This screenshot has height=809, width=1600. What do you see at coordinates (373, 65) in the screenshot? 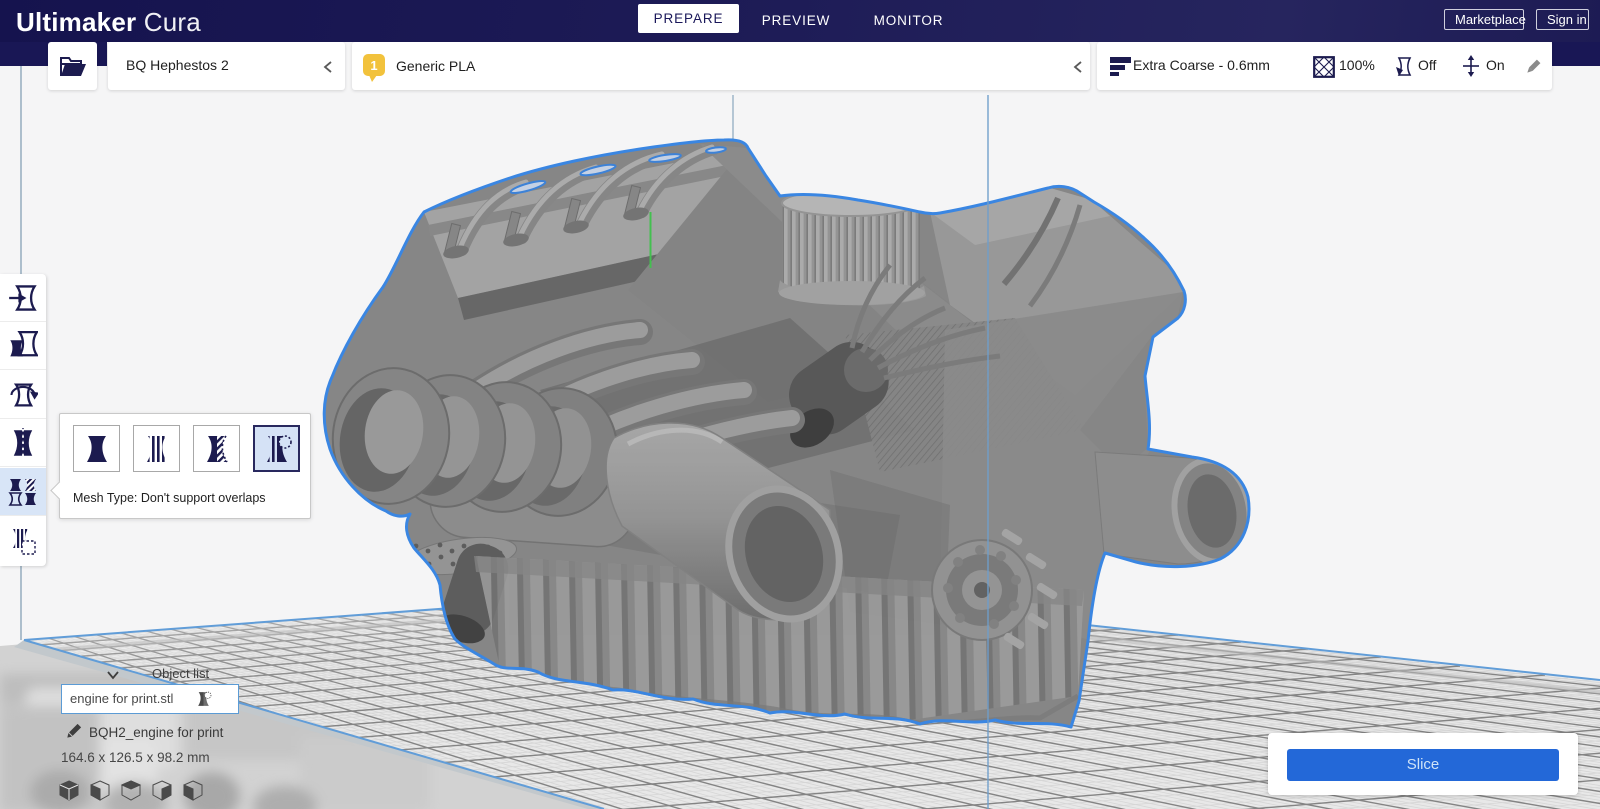
I see `svg-text: 1` at bounding box center [373, 65].